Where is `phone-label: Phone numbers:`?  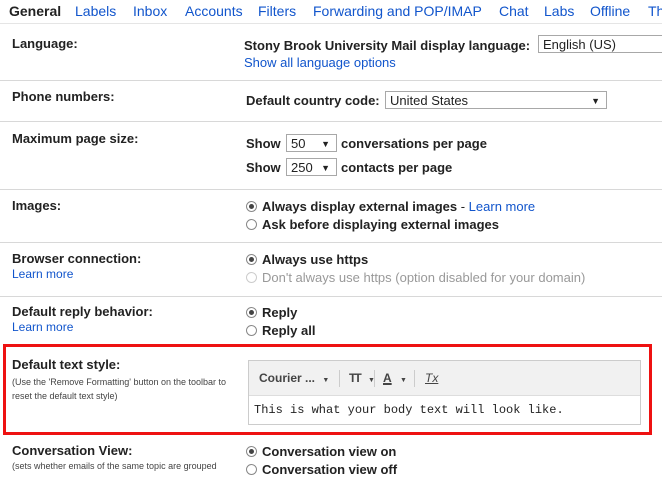
phone-label: Phone numbers: is located at coordinates (63, 96).